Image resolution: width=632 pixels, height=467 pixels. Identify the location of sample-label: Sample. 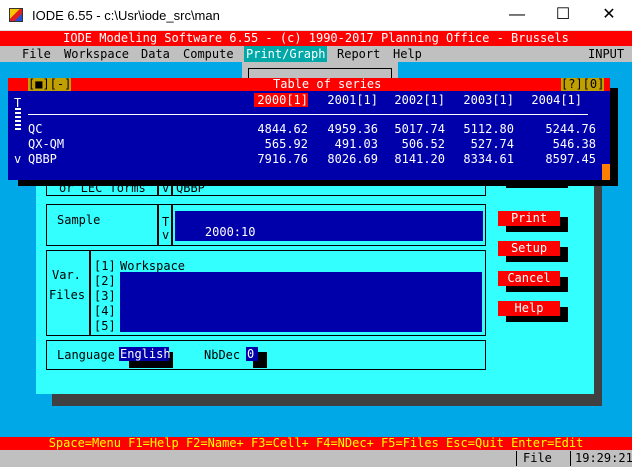
(79, 220).